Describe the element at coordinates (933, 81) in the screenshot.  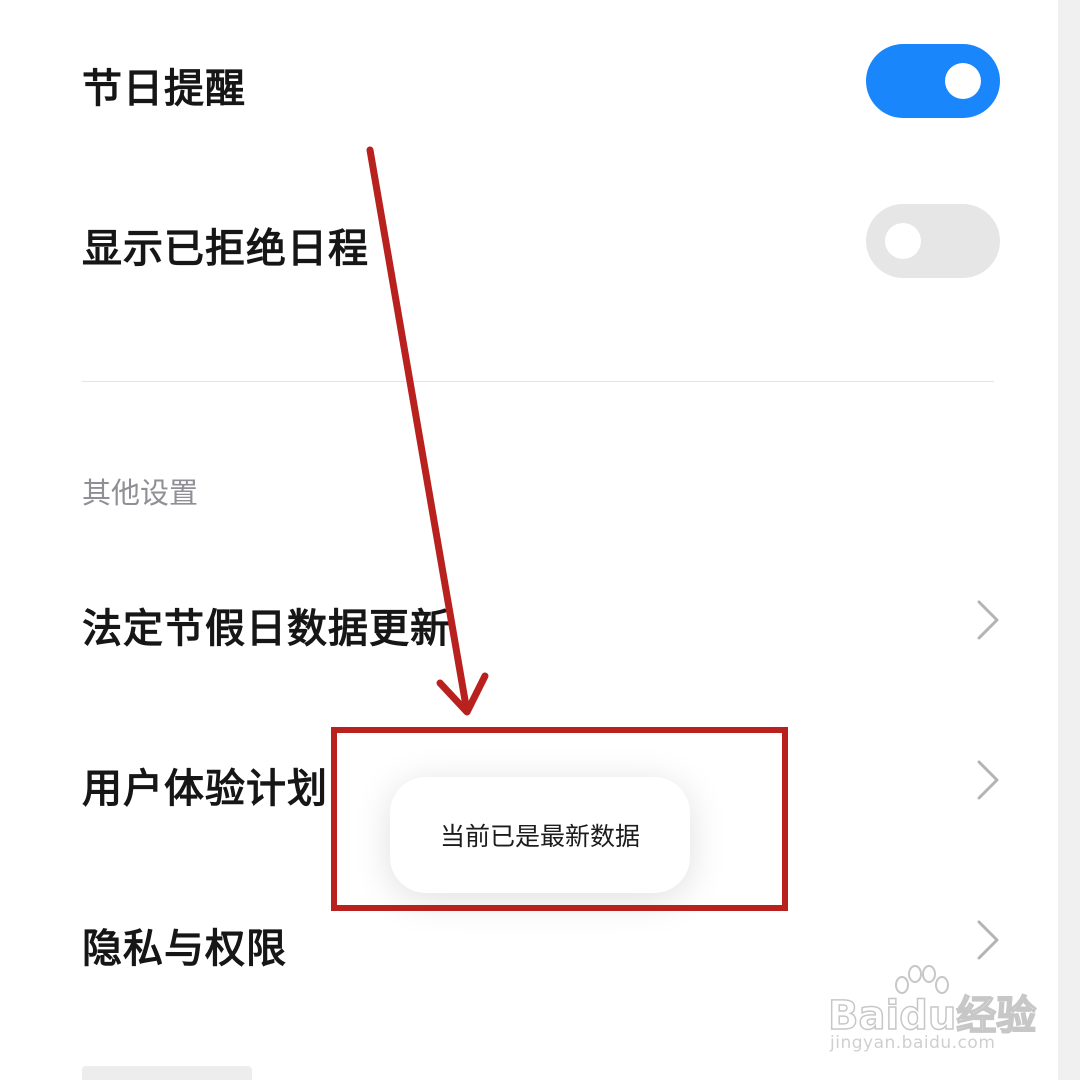
I see `holiday-reminder-toggle` at that location.